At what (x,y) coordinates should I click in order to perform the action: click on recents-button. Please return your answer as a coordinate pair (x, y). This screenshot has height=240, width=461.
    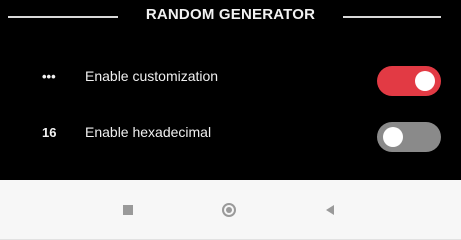
    Looking at the image, I should click on (128, 210).